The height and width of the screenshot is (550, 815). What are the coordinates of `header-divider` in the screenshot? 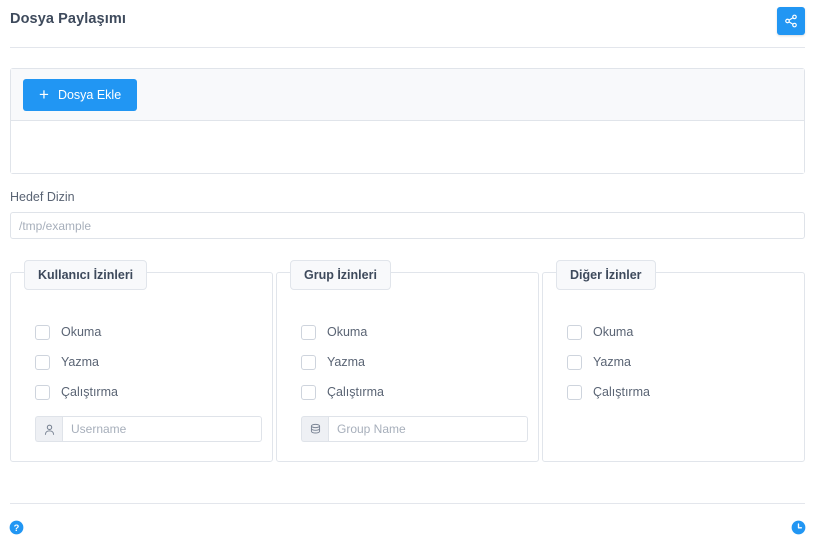 It's located at (407, 47).